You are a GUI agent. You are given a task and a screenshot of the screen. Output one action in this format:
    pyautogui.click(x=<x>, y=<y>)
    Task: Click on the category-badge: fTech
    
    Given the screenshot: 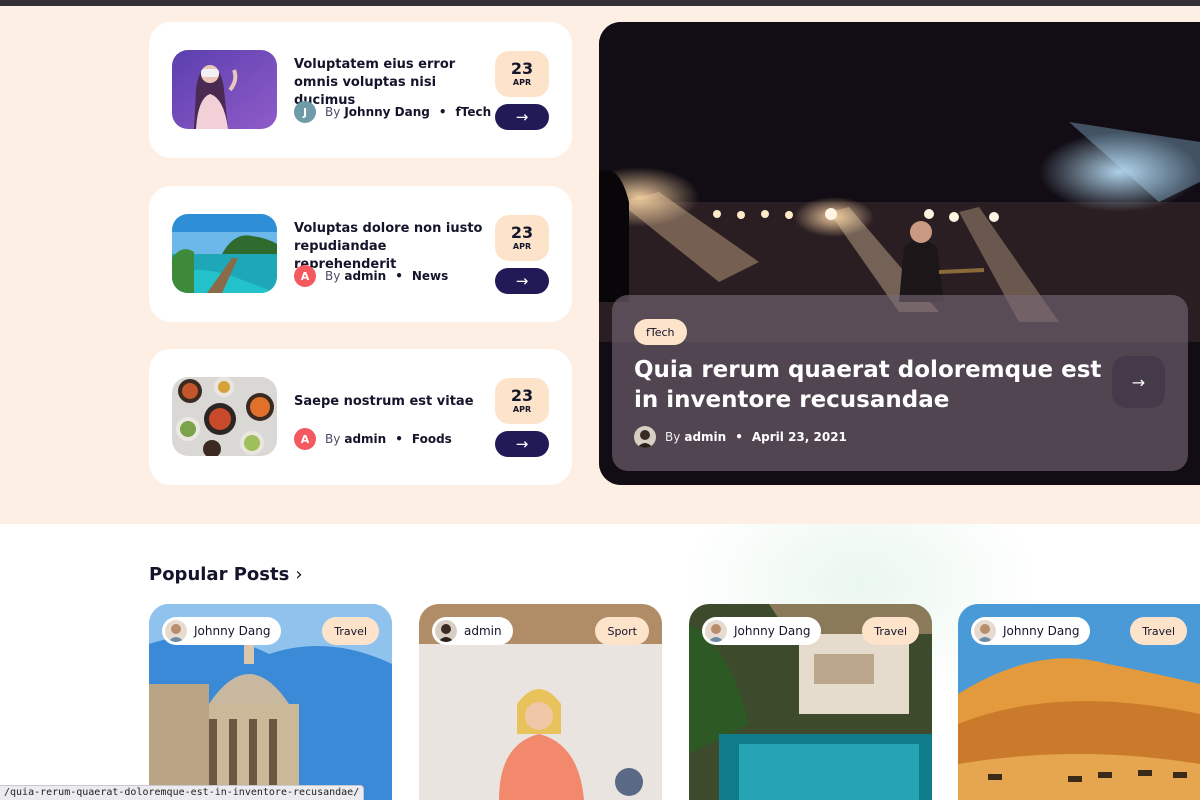 What is the action you would take?
    pyautogui.click(x=660, y=332)
    